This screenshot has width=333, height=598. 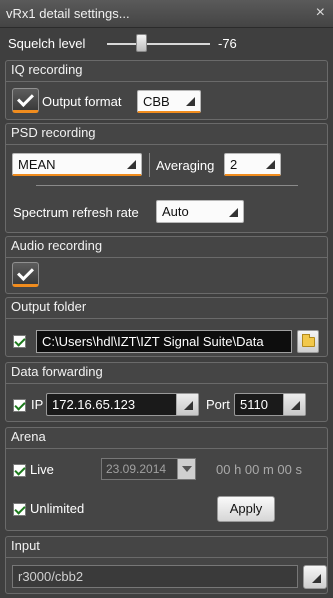 What do you see at coordinates (47, 43) in the screenshot?
I see `squelch-label: Squelch level` at bounding box center [47, 43].